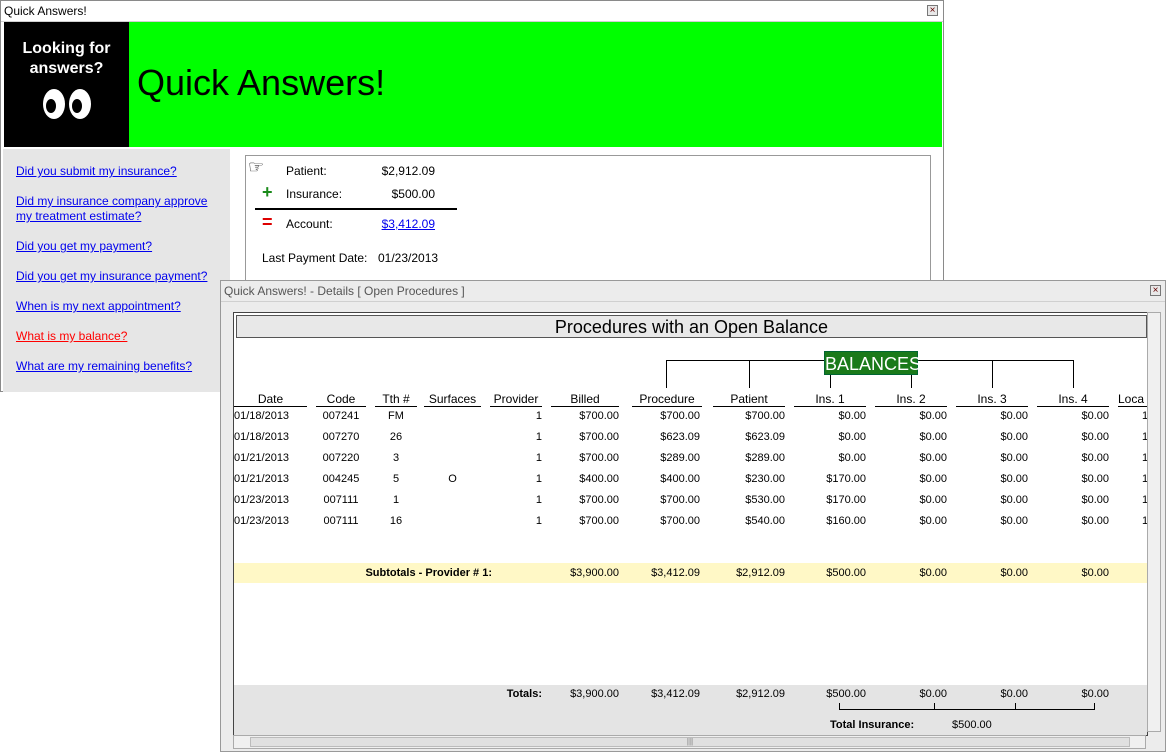 This screenshot has height=752, width=1166. I want to click on equals-icon: =, so click(267, 222).